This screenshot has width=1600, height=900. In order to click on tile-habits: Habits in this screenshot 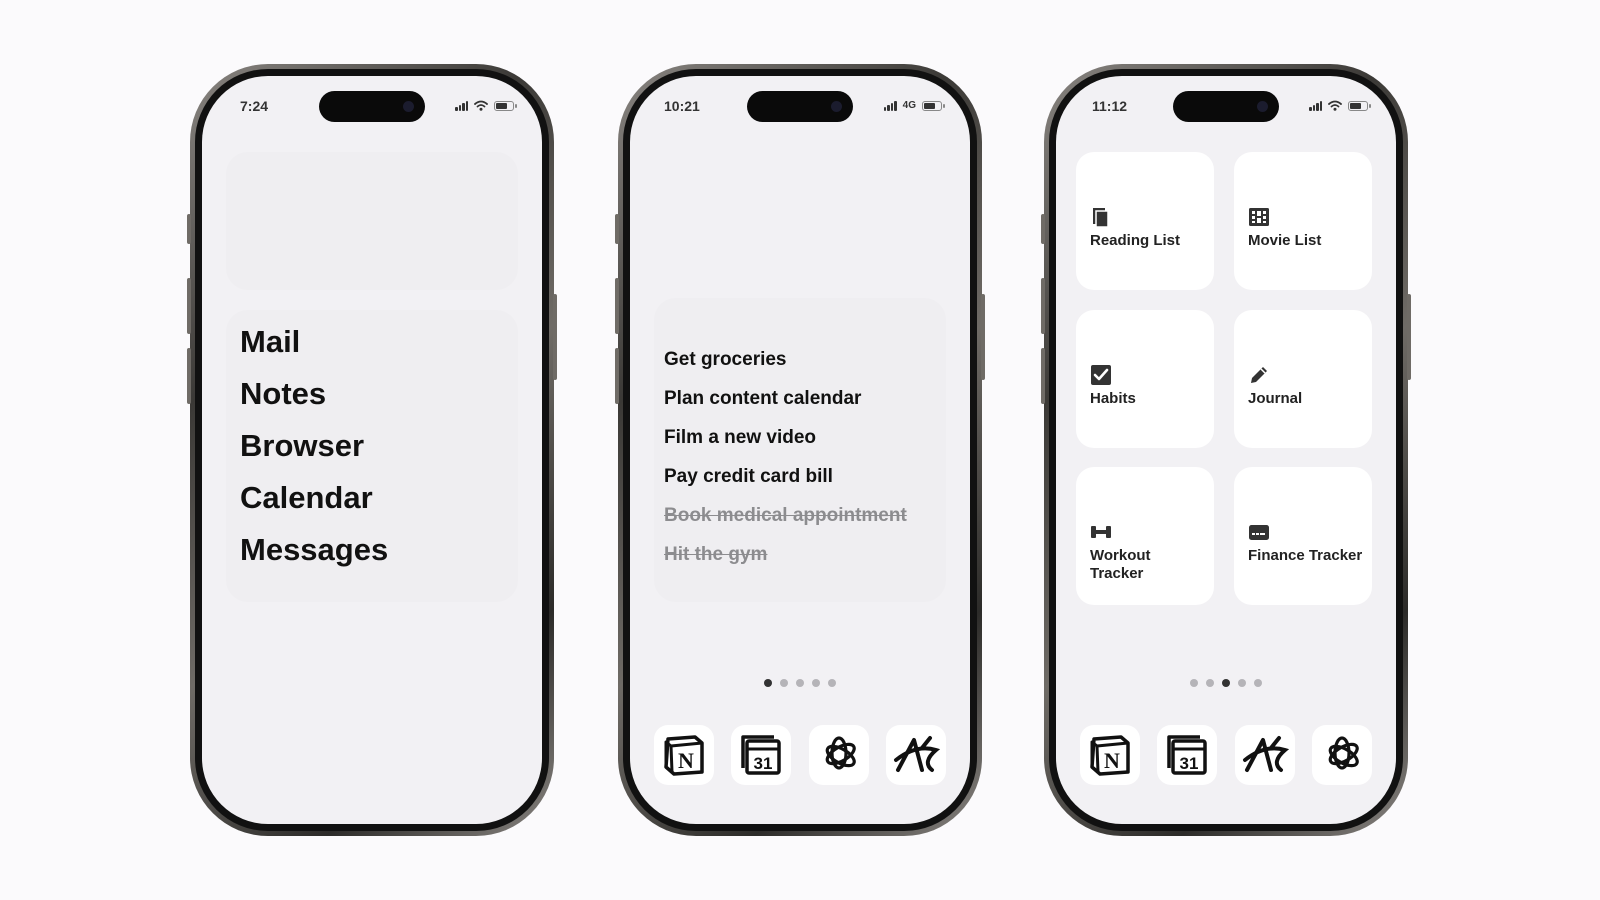, I will do `click(1145, 379)`.